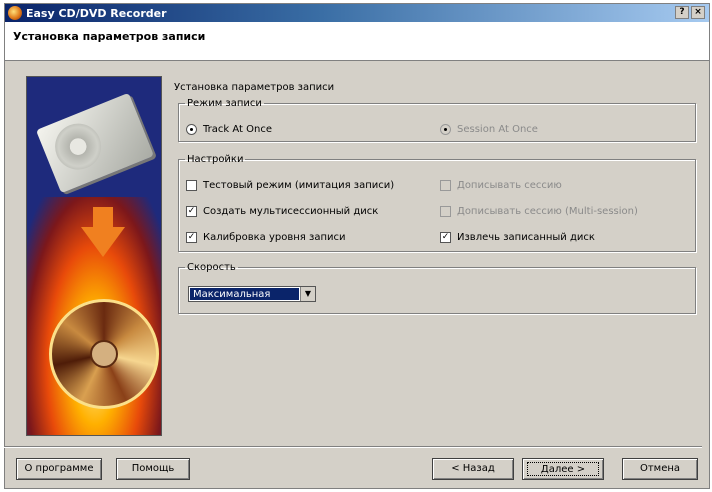 The width and height of the screenshot is (712, 492). Describe the element at coordinates (698, 12) in the screenshot. I see `close-title-button: ×` at that location.